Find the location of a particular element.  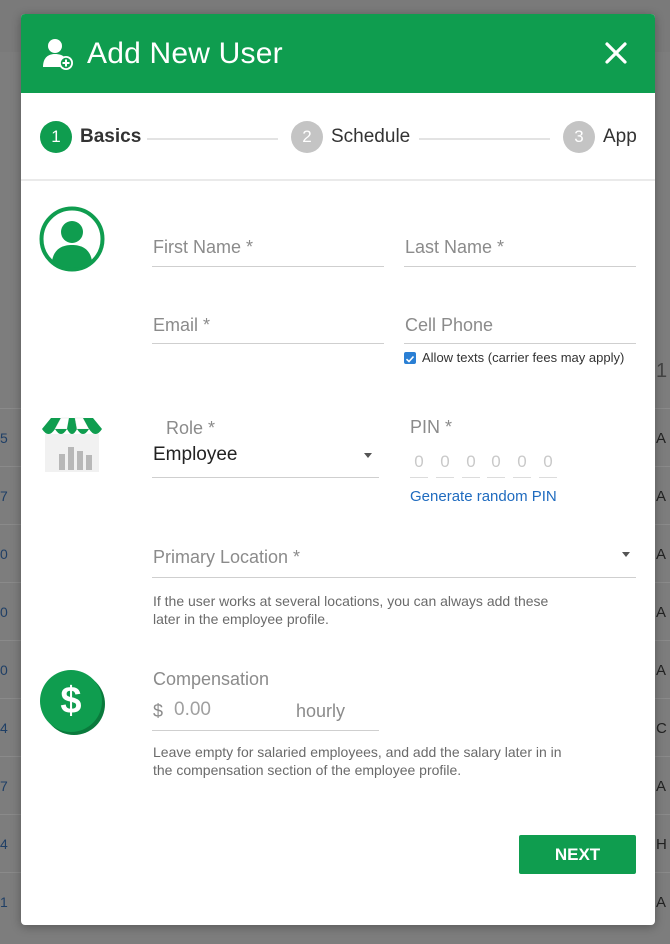

step-app: 3 App is located at coordinates (600, 137).